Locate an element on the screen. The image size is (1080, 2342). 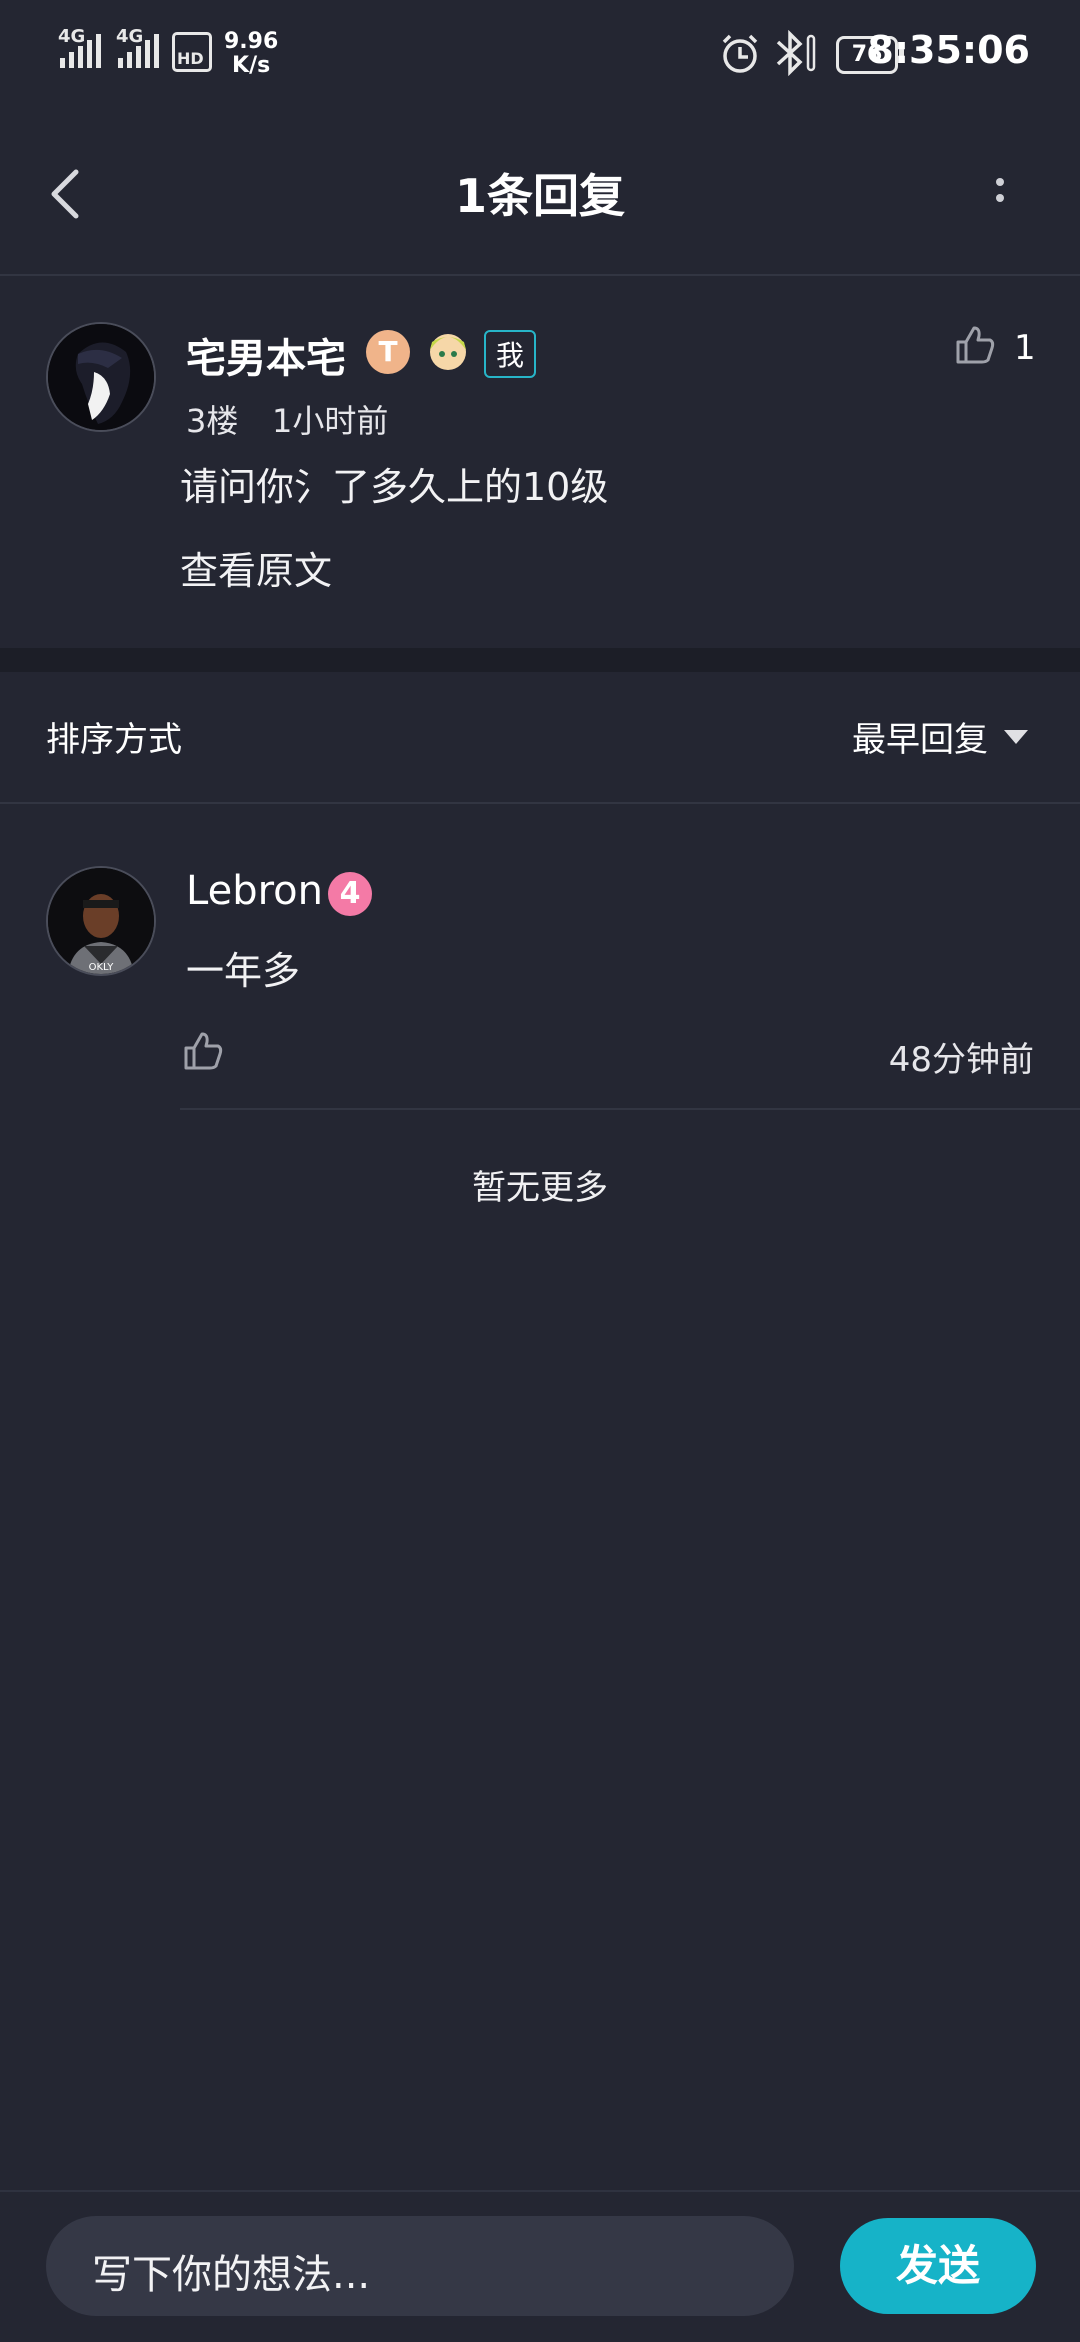
sort-bar: 排序方式 最早回复 is located at coordinates (540, 738).